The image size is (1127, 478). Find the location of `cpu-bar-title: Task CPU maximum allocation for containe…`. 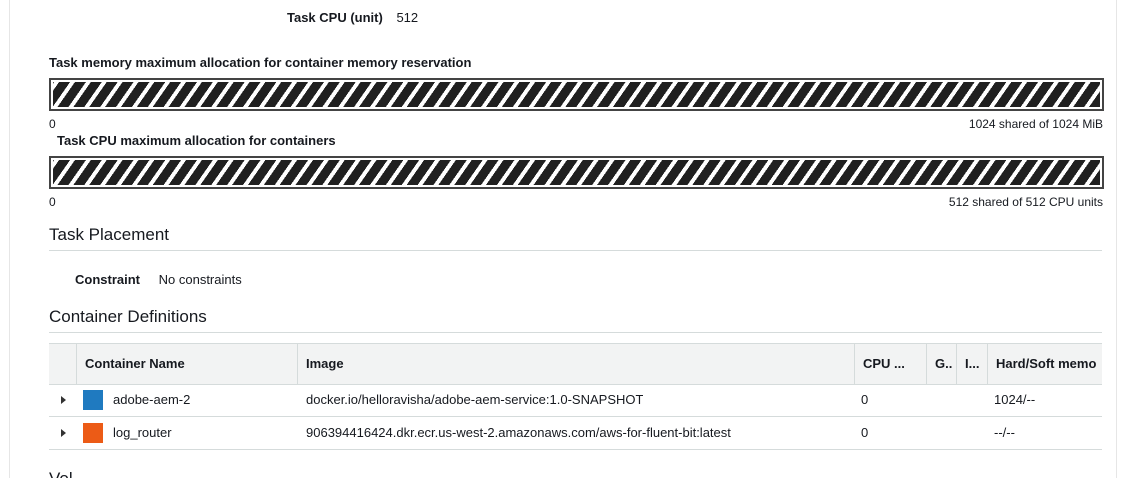

cpu-bar-title: Task CPU maximum allocation for containe… is located at coordinates (196, 140).